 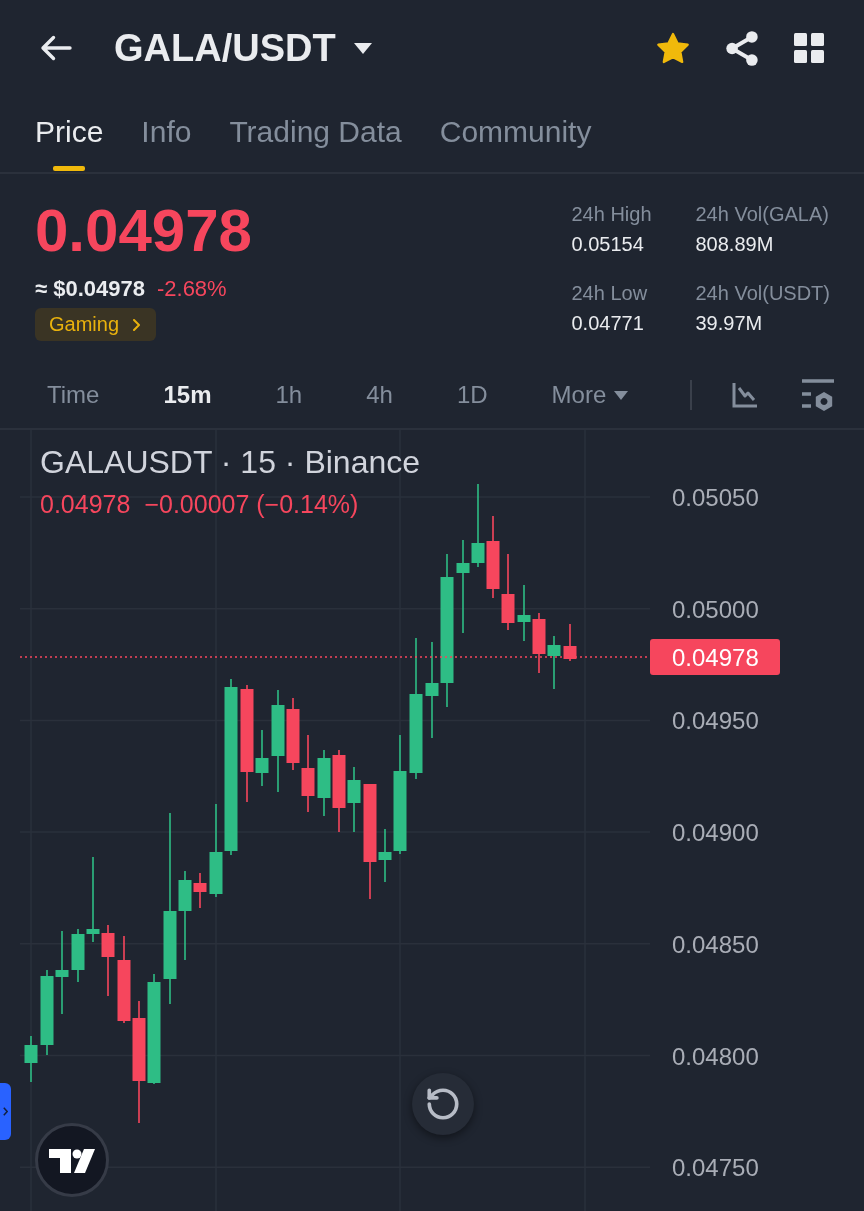 I want to click on interval-option: 4h, so click(x=379, y=395).